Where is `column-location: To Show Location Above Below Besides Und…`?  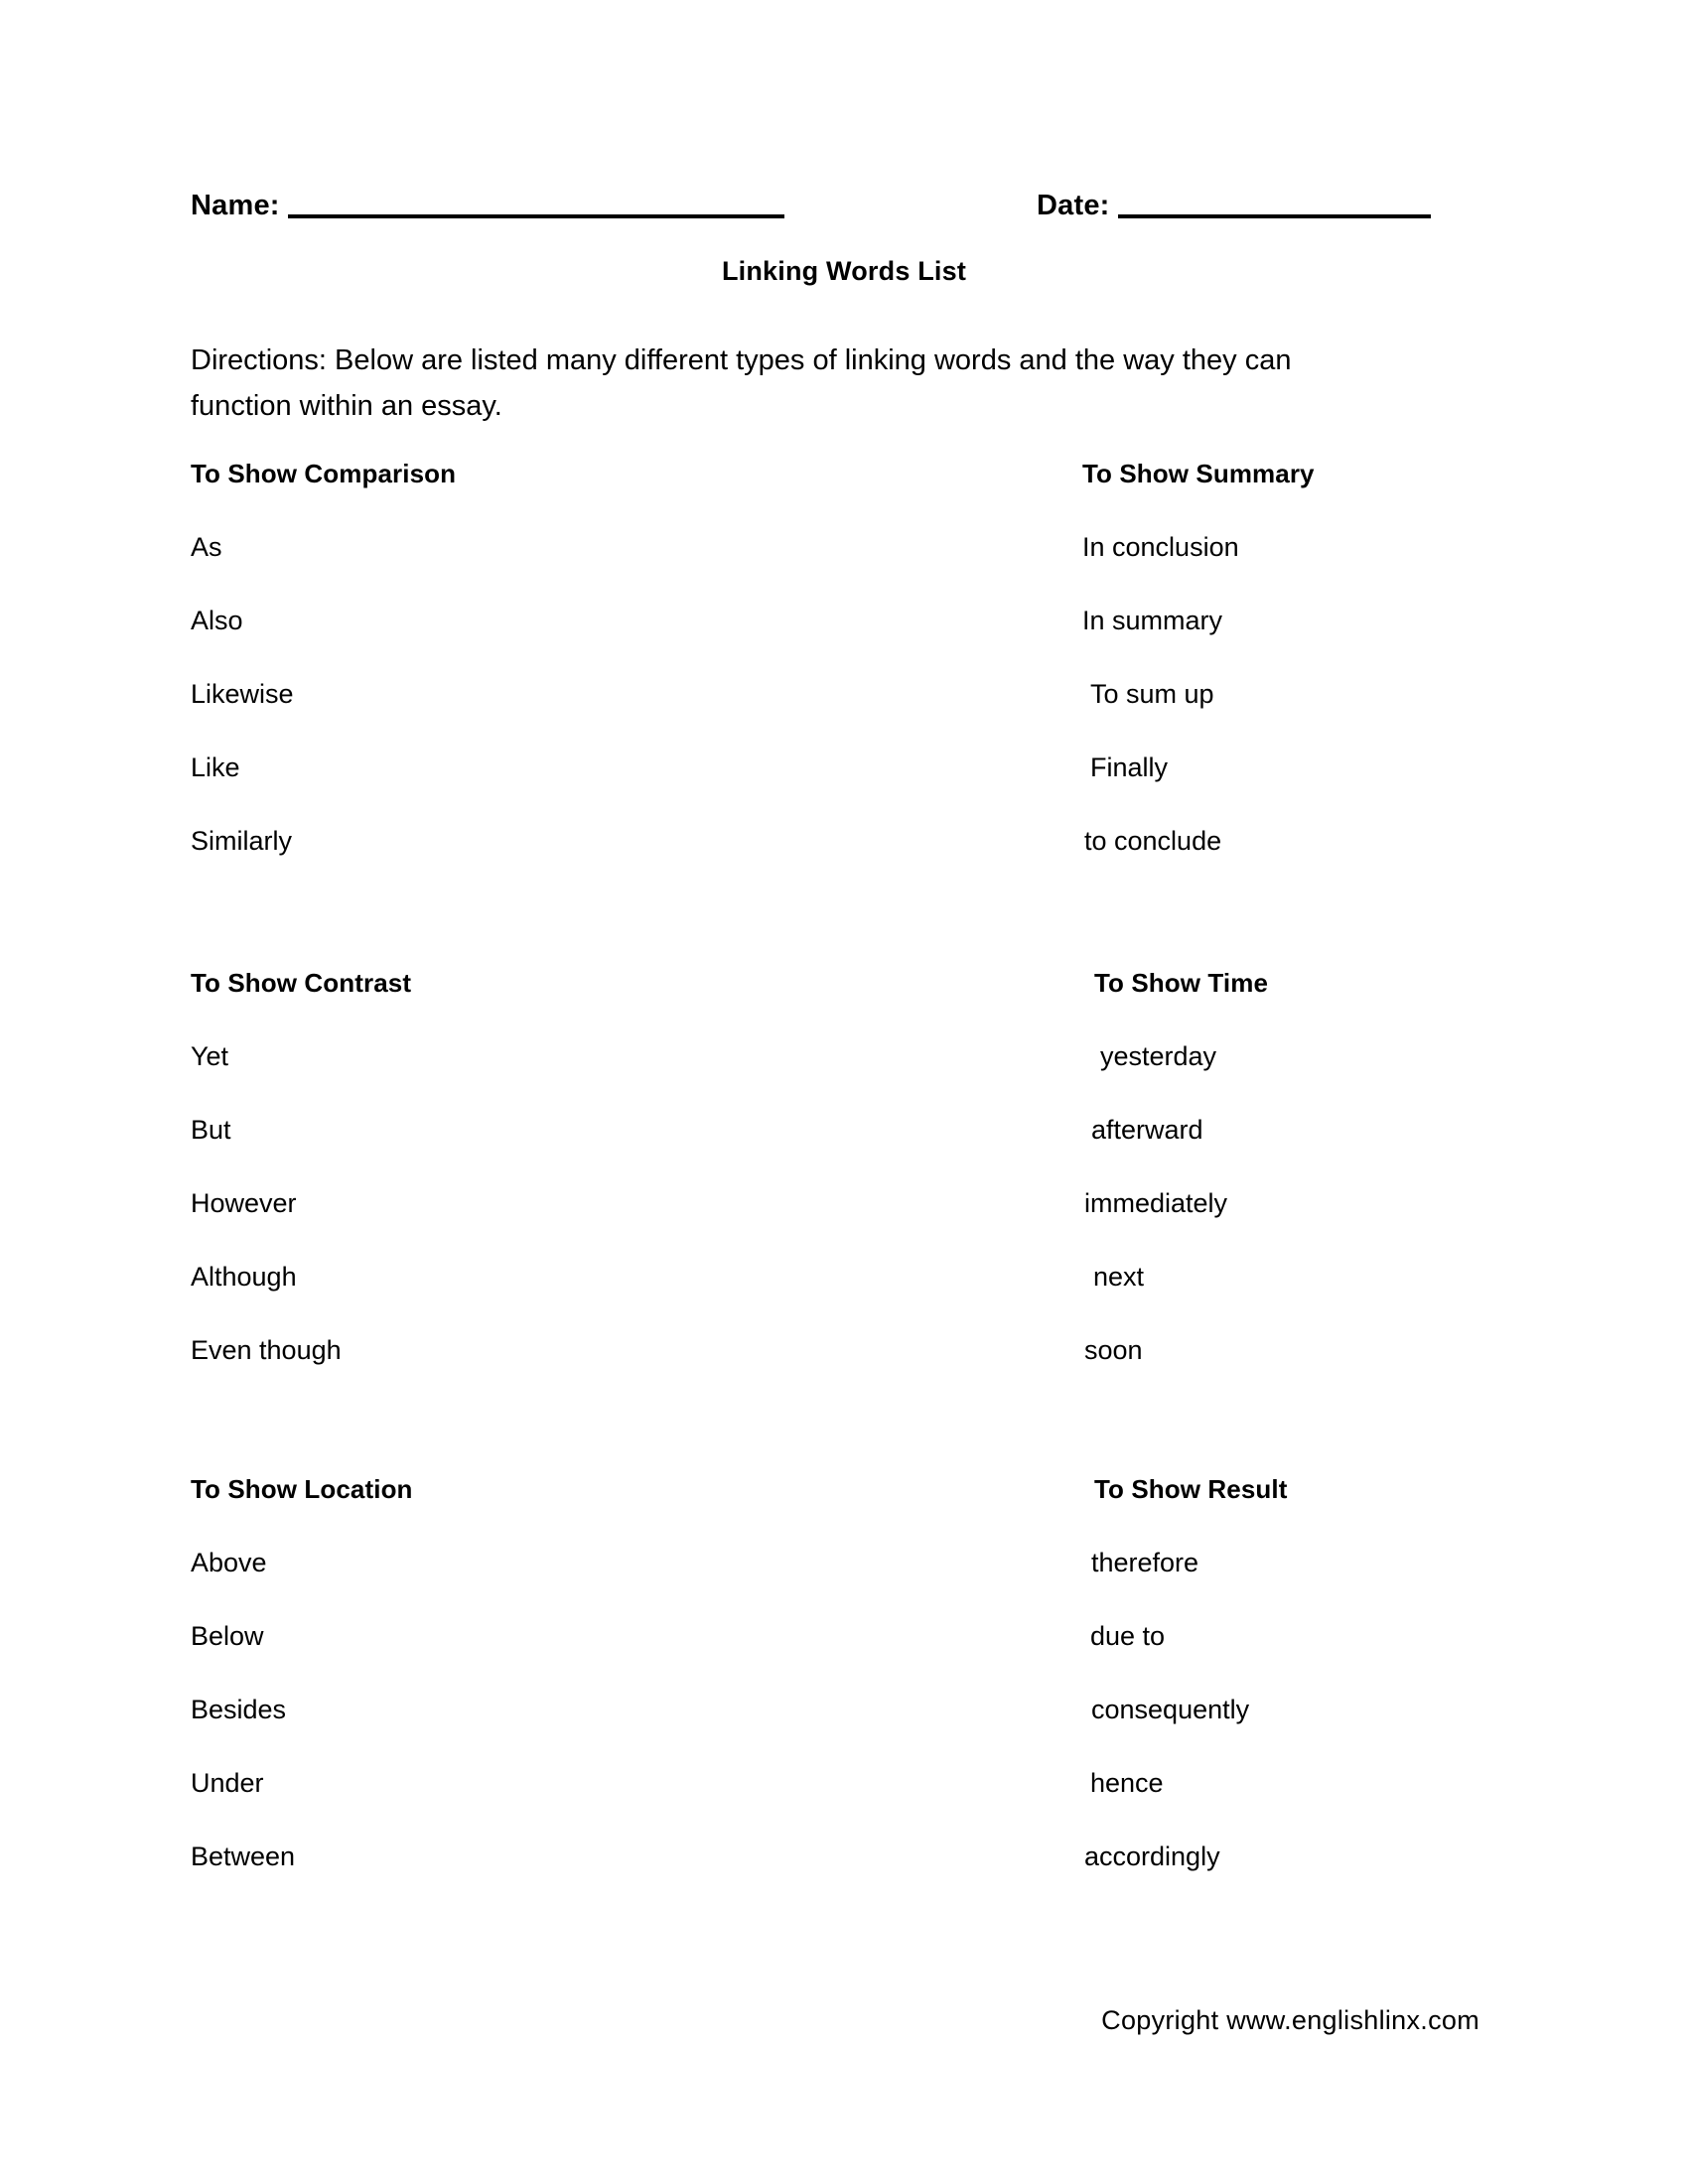 column-location: To Show Location Above Below Besides Und… is located at coordinates (302, 1672).